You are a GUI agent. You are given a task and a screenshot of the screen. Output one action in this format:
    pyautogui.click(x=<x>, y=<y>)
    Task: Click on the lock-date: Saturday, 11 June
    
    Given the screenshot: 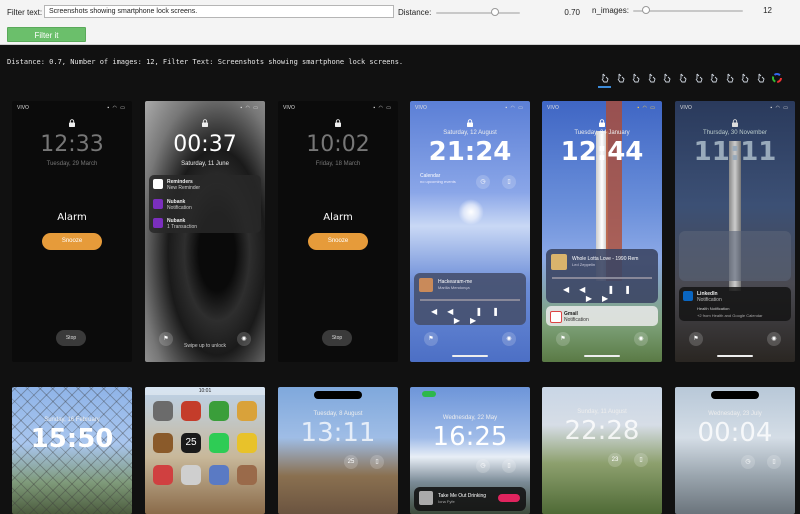 What is the action you would take?
    pyautogui.click(x=205, y=164)
    